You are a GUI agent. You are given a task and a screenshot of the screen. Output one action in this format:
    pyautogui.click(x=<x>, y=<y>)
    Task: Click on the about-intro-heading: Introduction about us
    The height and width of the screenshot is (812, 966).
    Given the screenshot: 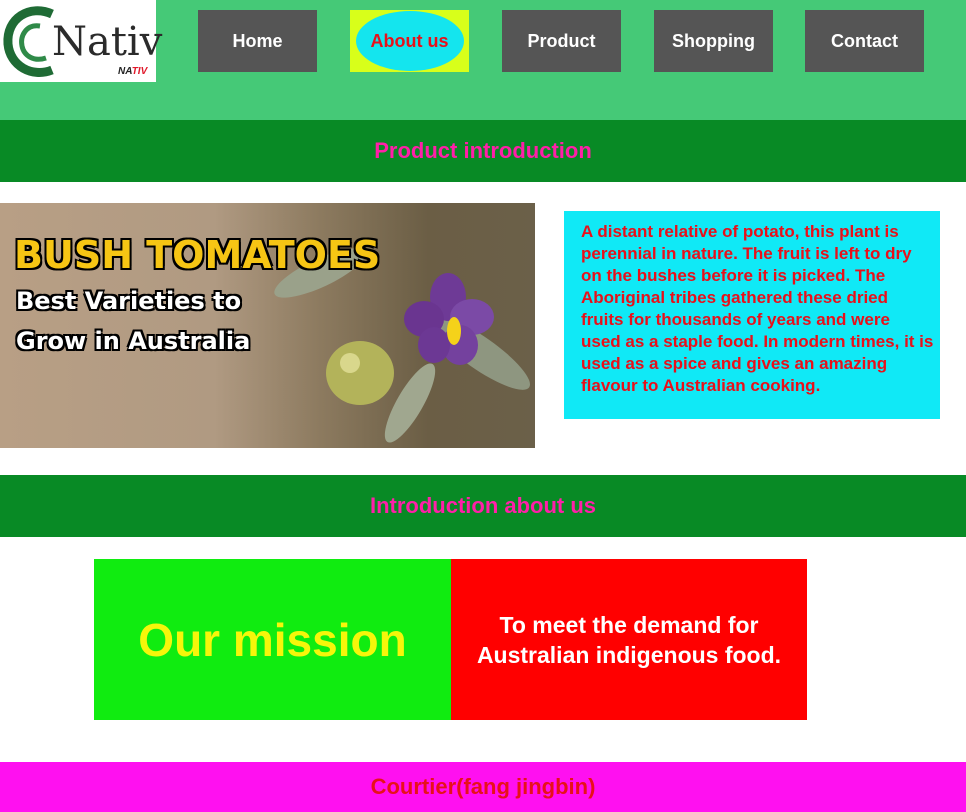 What is the action you would take?
    pyautogui.click(x=483, y=506)
    